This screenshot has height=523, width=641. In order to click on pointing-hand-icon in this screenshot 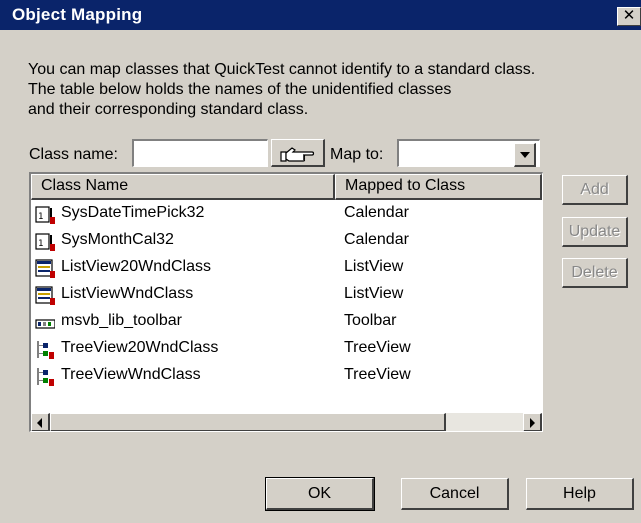, I will do `click(296, 154)`.